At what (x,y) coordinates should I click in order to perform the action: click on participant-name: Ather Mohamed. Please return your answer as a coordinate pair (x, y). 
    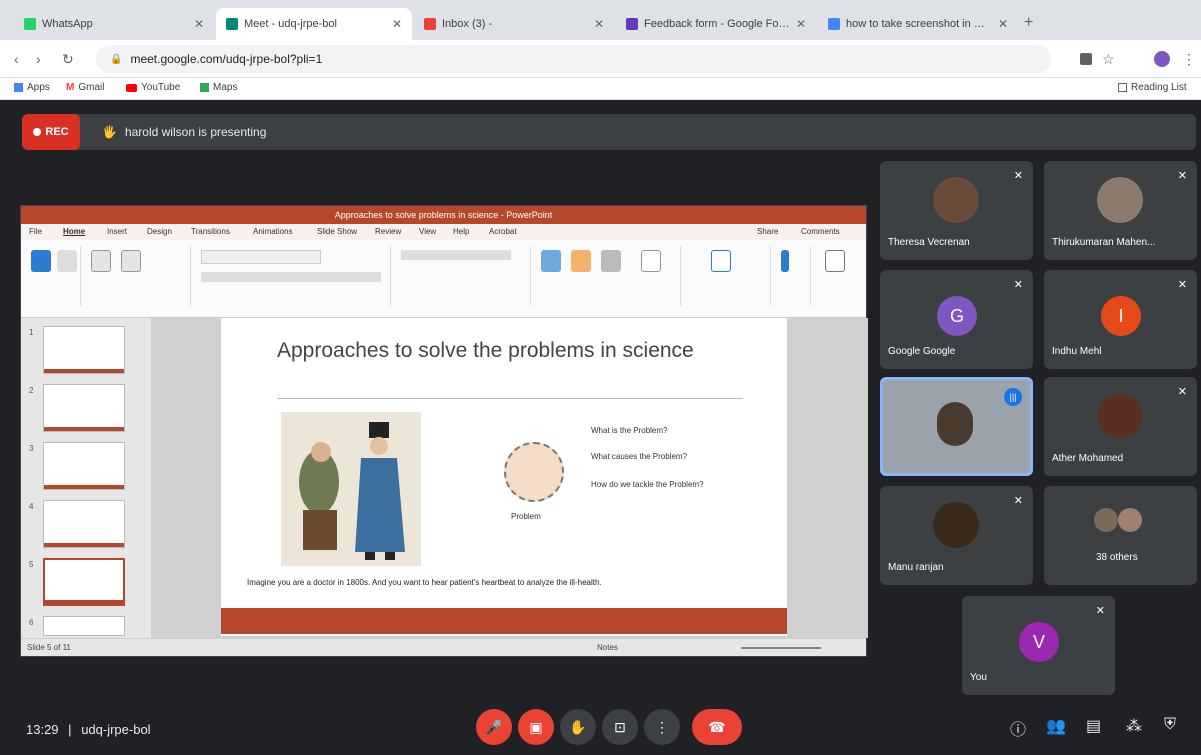
    Looking at the image, I should click on (1088, 458).